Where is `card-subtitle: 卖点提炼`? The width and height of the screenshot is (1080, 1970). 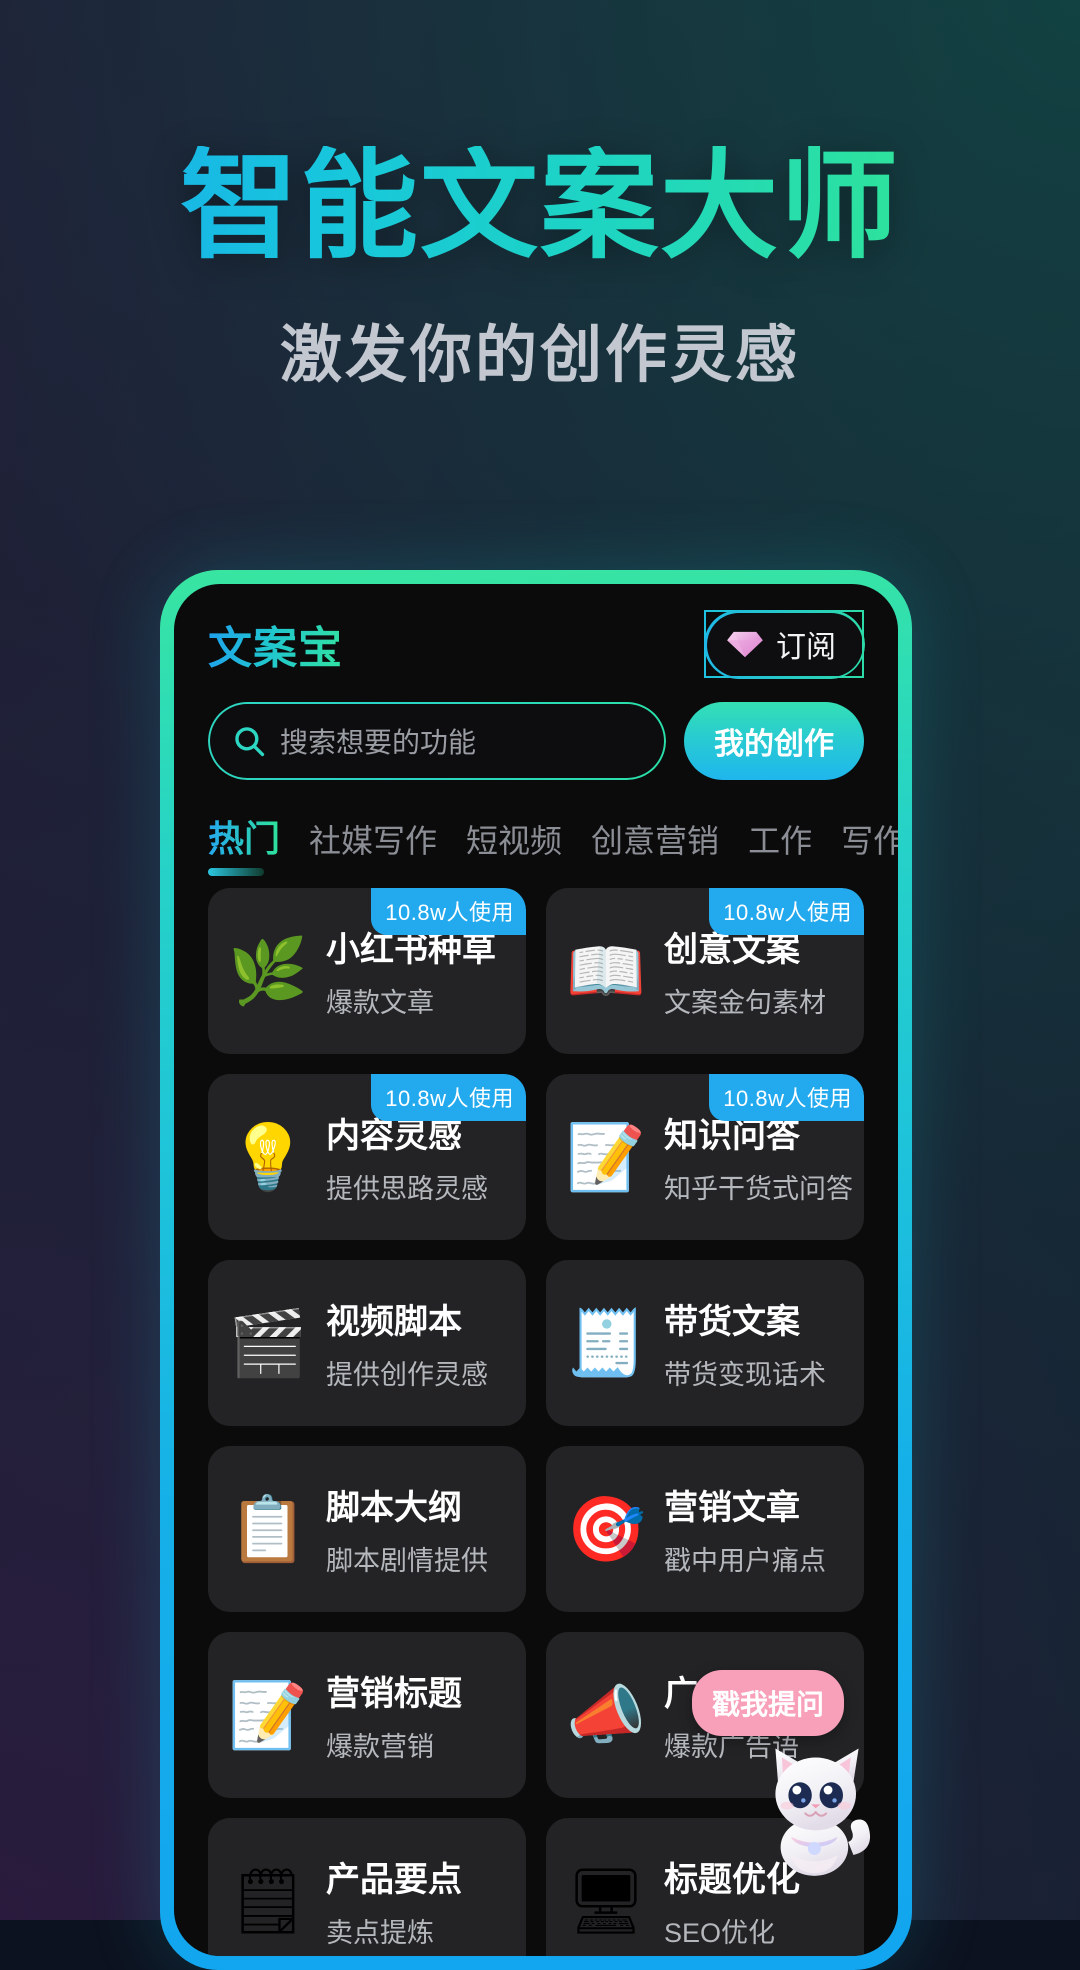 card-subtitle: 卖点提炼 is located at coordinates (380, 1933).